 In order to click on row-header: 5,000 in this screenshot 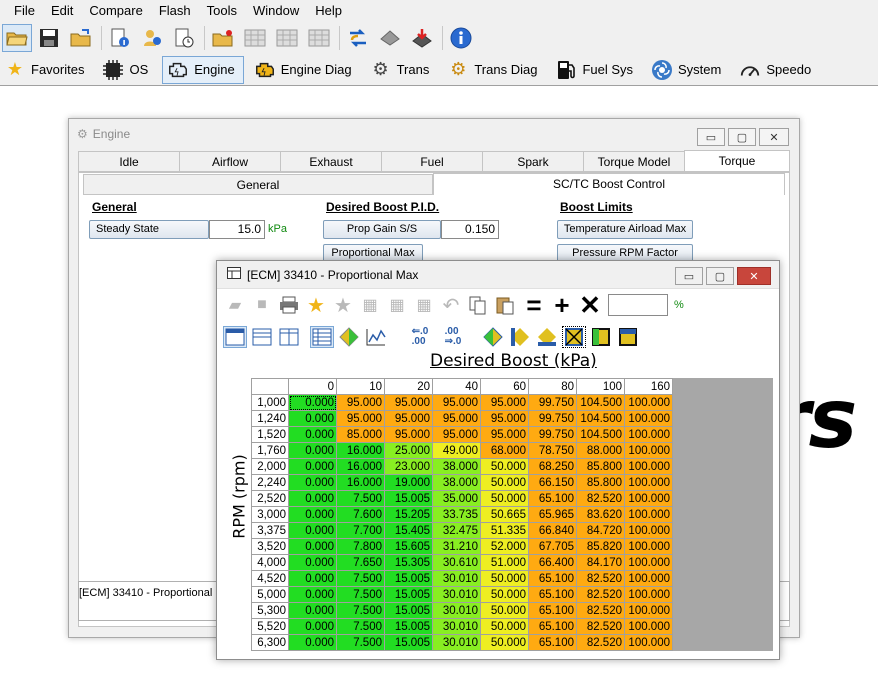, I will do `click(270, 594)`.